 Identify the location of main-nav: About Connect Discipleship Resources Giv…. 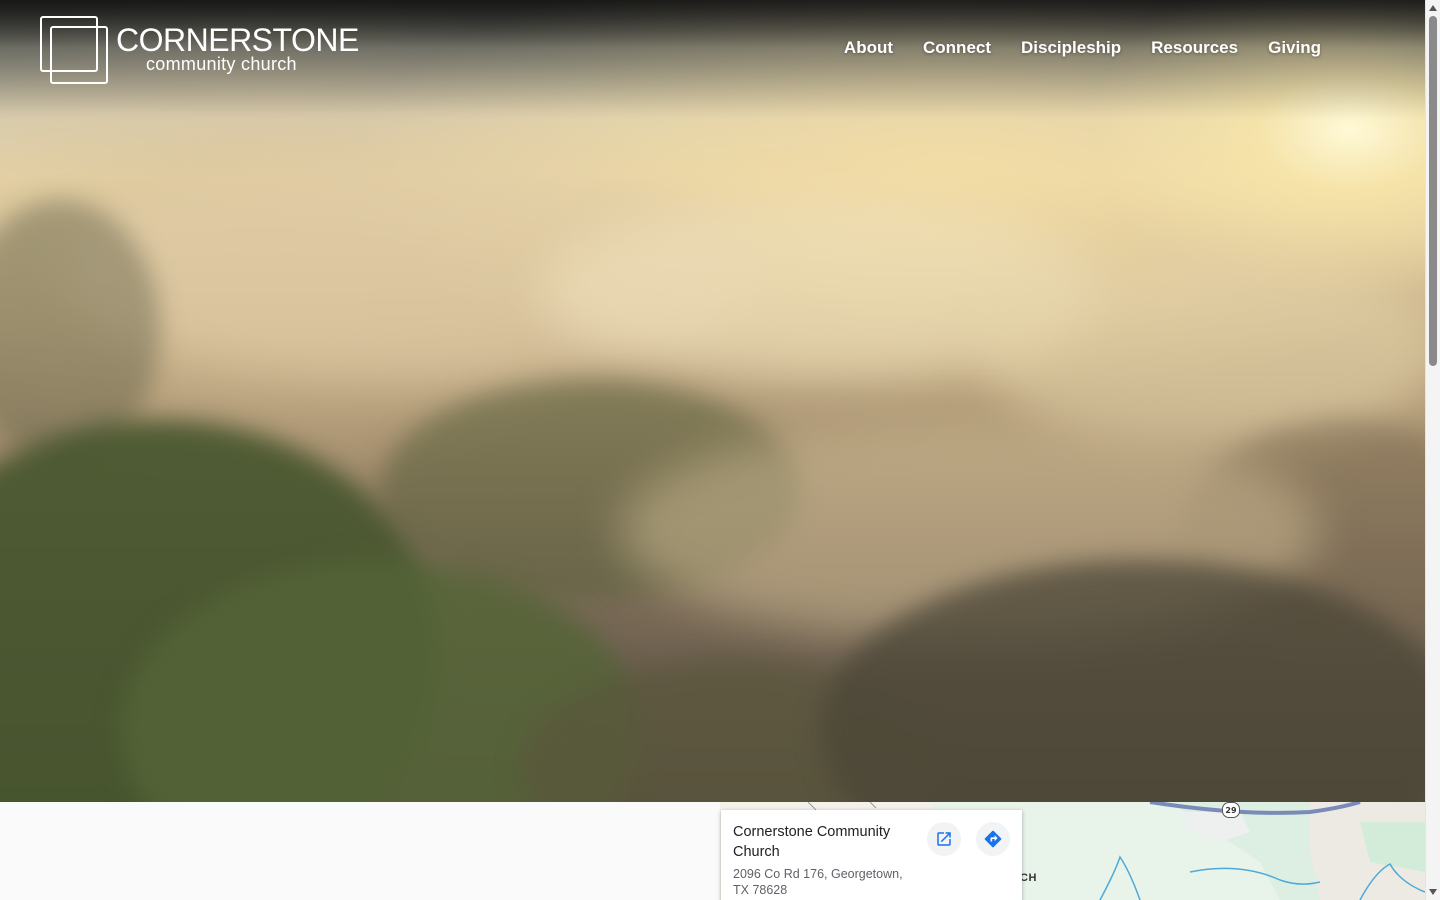
(1082, 48).